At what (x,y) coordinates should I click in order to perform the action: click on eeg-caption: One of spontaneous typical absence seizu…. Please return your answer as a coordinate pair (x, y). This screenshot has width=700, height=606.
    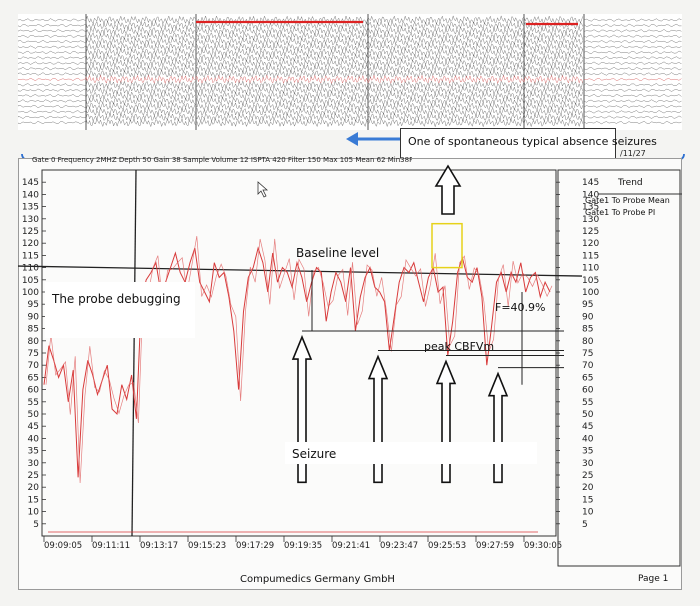
    Looking at the image, I should click on (532, 141).